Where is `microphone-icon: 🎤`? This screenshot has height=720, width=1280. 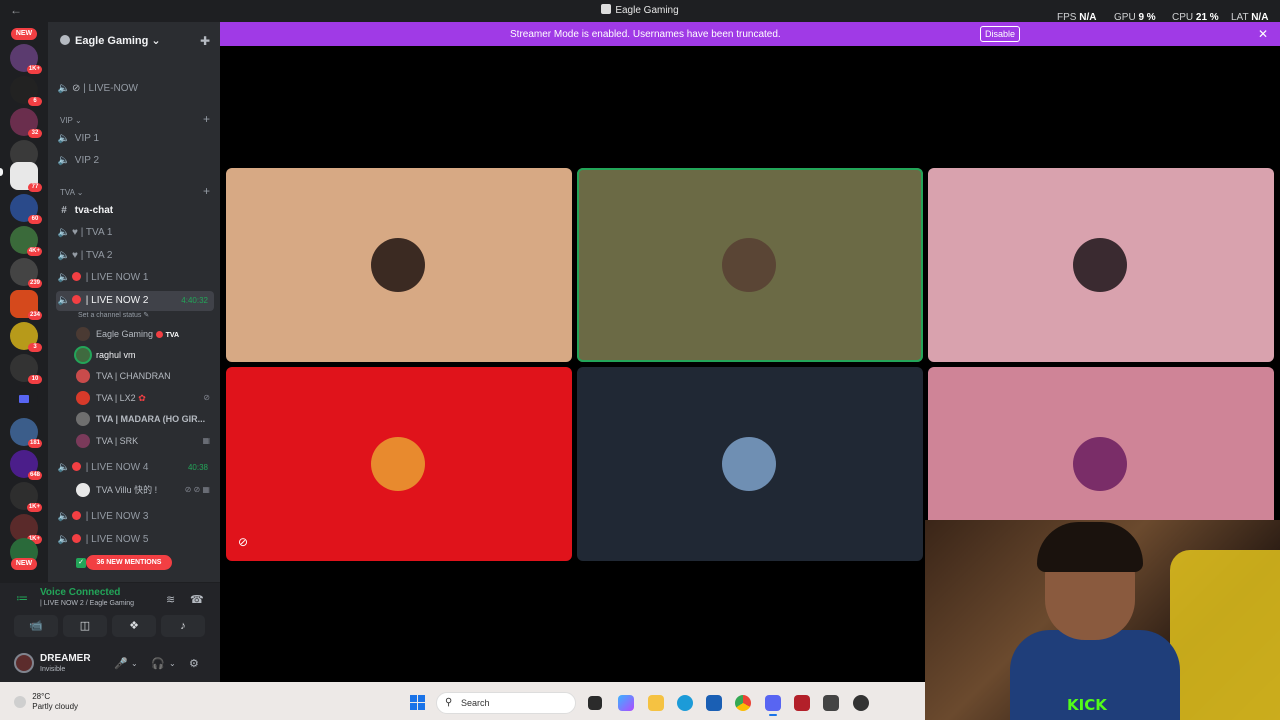
microphone-icon: 🎤 is located at coordinates (121, 663).